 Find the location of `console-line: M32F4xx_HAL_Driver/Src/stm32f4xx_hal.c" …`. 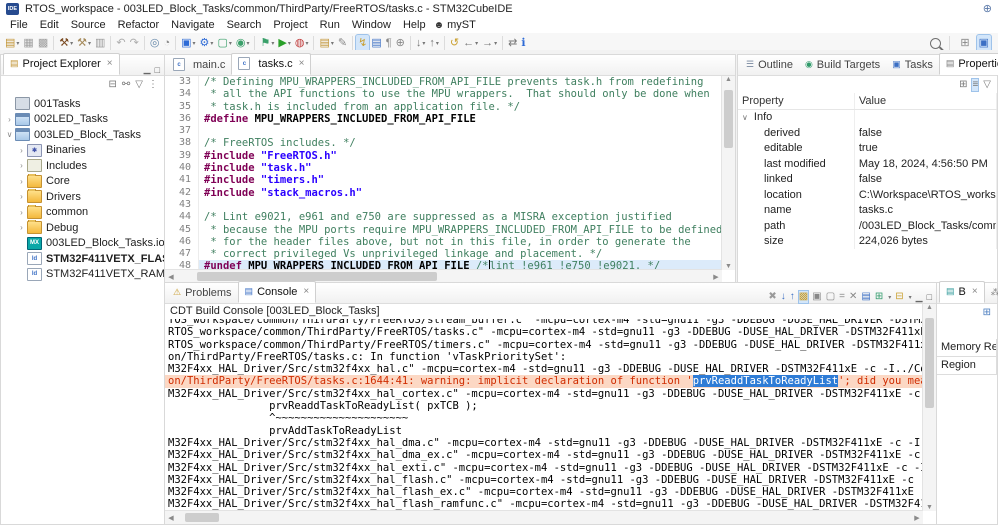

console-line: M32F4xx_HAL_Driver/Src/stm32f4xx_hal.c" … is located at coordinates (544, 369).